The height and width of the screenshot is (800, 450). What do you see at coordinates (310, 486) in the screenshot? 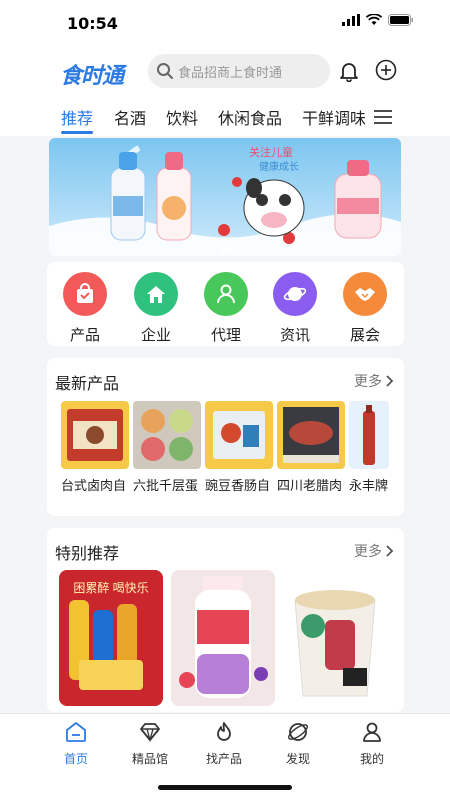
I see `product-name: 四川老腊肉` at bounding box center [310, 486].